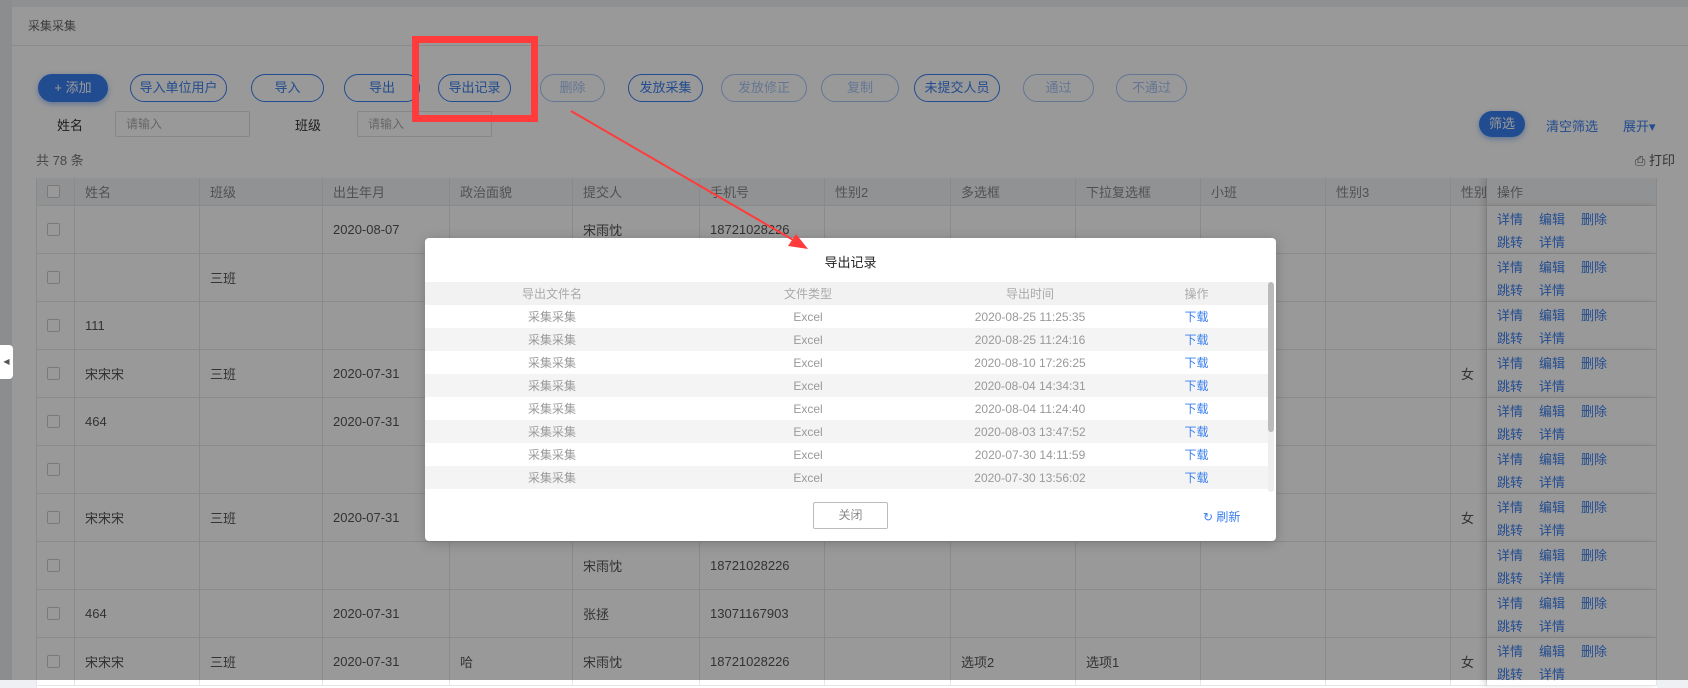  What do you see at coordinates (6, 362) in the screenshot?
I see `collapse-sidebar-icon: ◀` at bounding box center [6, 362].